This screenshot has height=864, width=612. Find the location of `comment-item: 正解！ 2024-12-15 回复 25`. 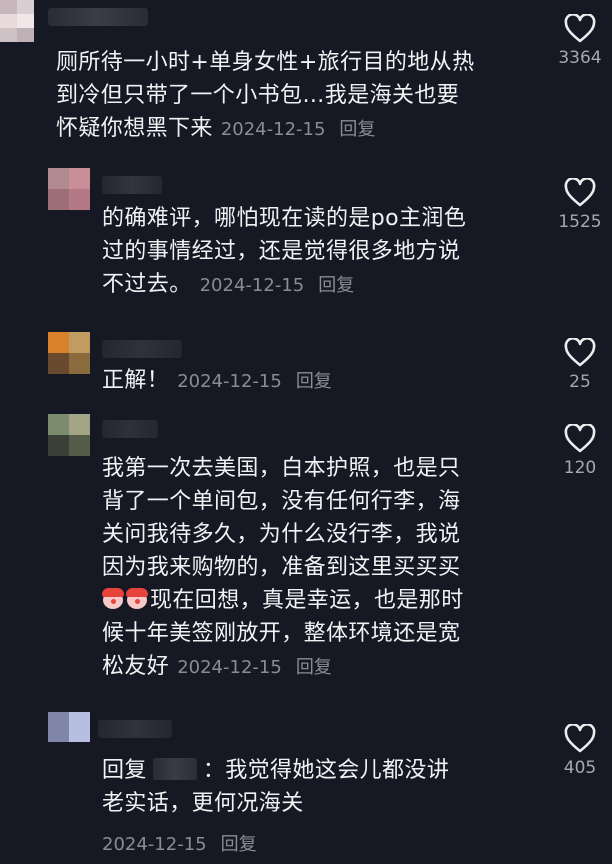

comment-item: 正解！ 2024-12-15 回复 25 is located at coordinates (306, 360).